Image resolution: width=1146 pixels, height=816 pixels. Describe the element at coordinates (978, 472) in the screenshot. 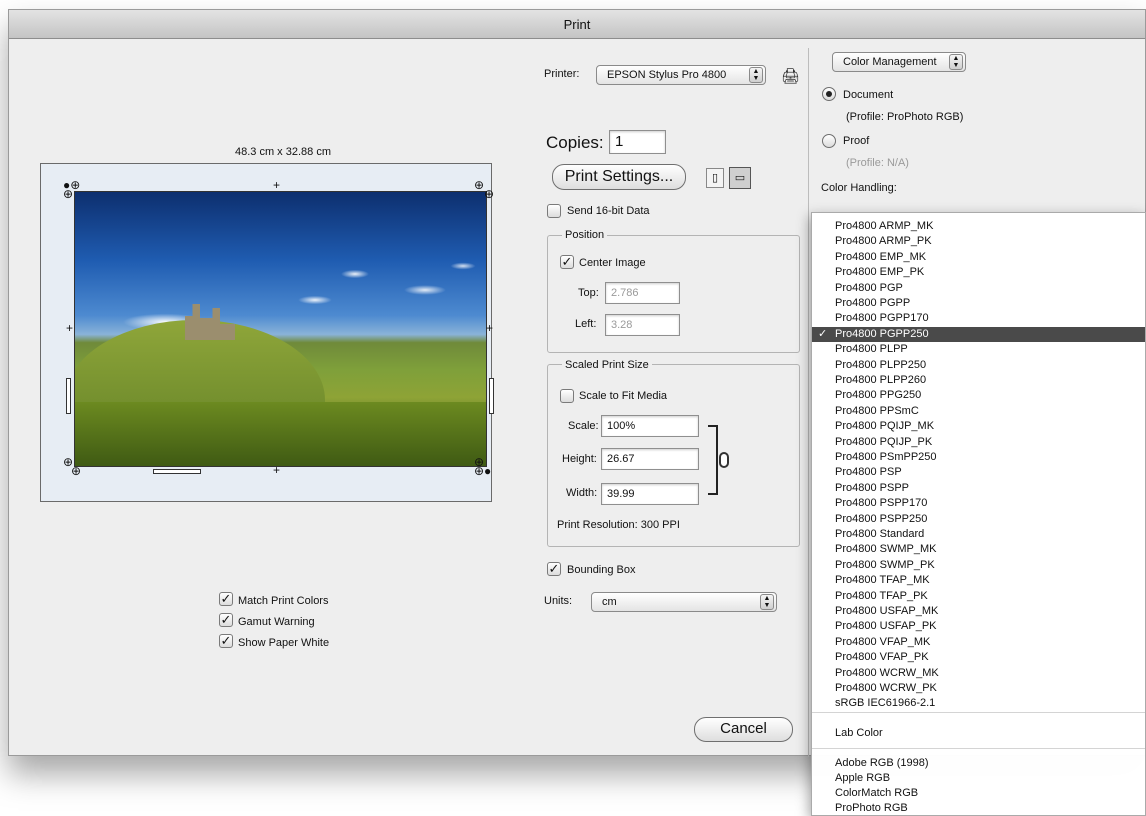

I see `menu-item-profile: Pro4800 PSP` at that location.